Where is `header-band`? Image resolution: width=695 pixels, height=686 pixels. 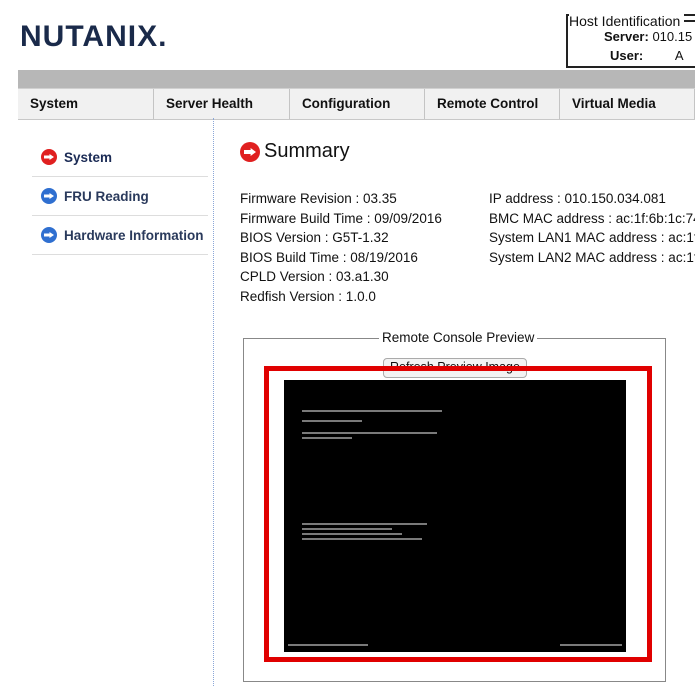
header-band is located at coordinates (356, 79).